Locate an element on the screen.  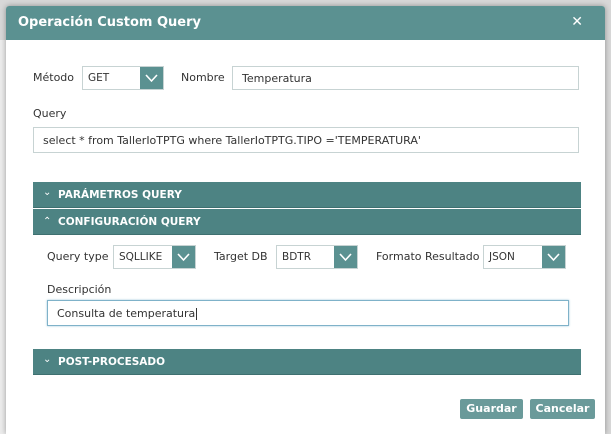
metodo-value: GET is located at coordinates (99, 78).